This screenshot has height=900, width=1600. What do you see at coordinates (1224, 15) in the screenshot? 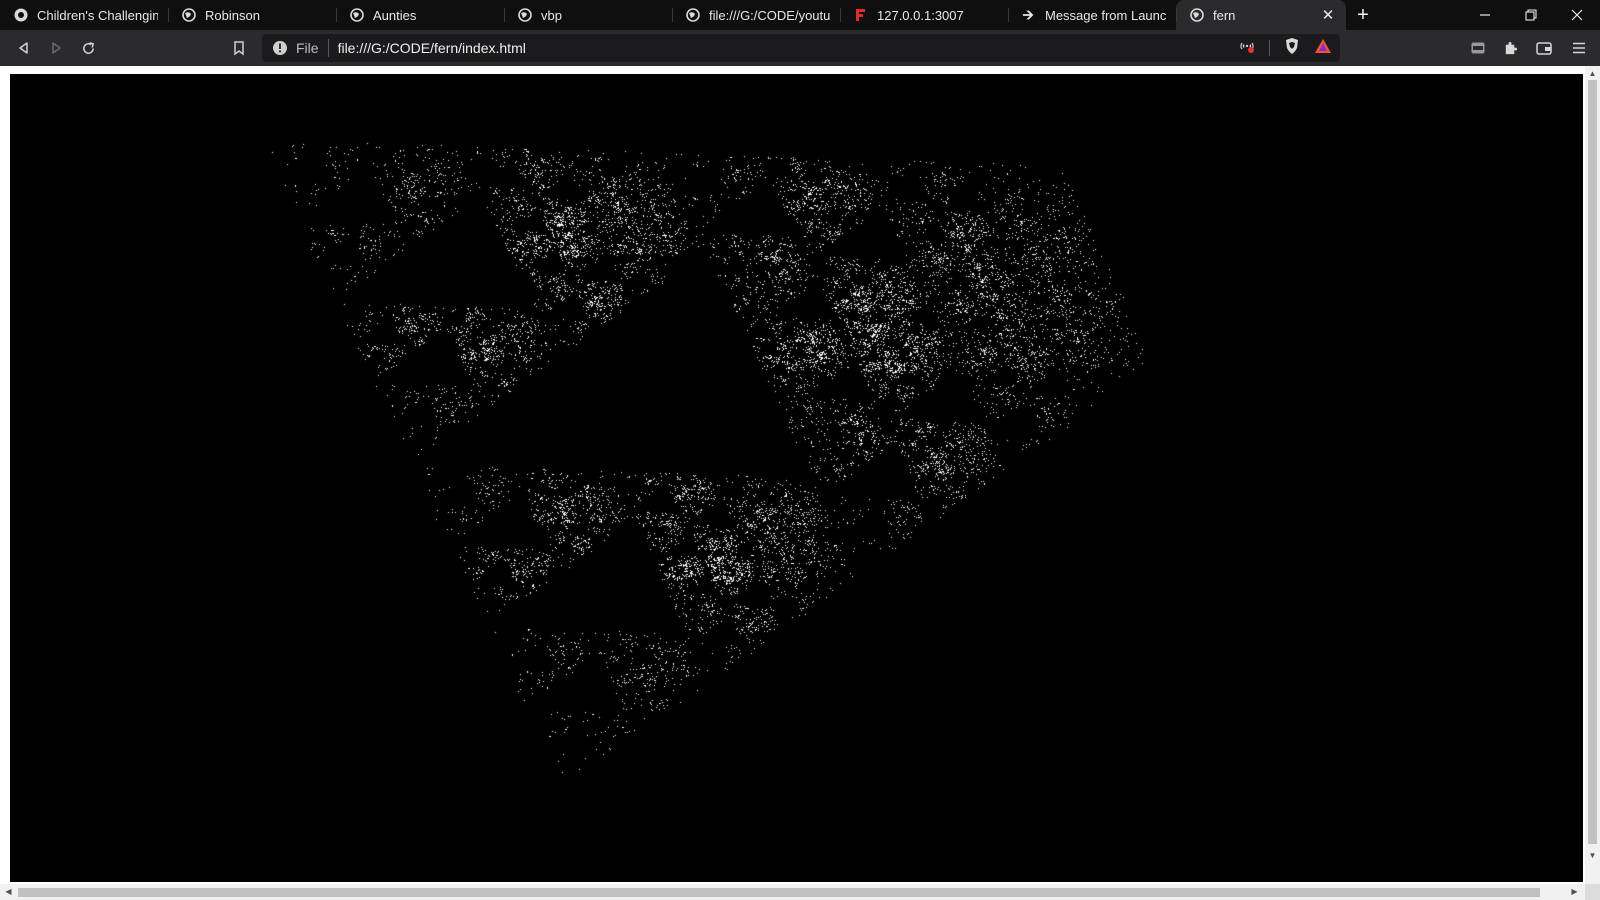
I see `tab-title: fern` at bounding box center [1224, 15].